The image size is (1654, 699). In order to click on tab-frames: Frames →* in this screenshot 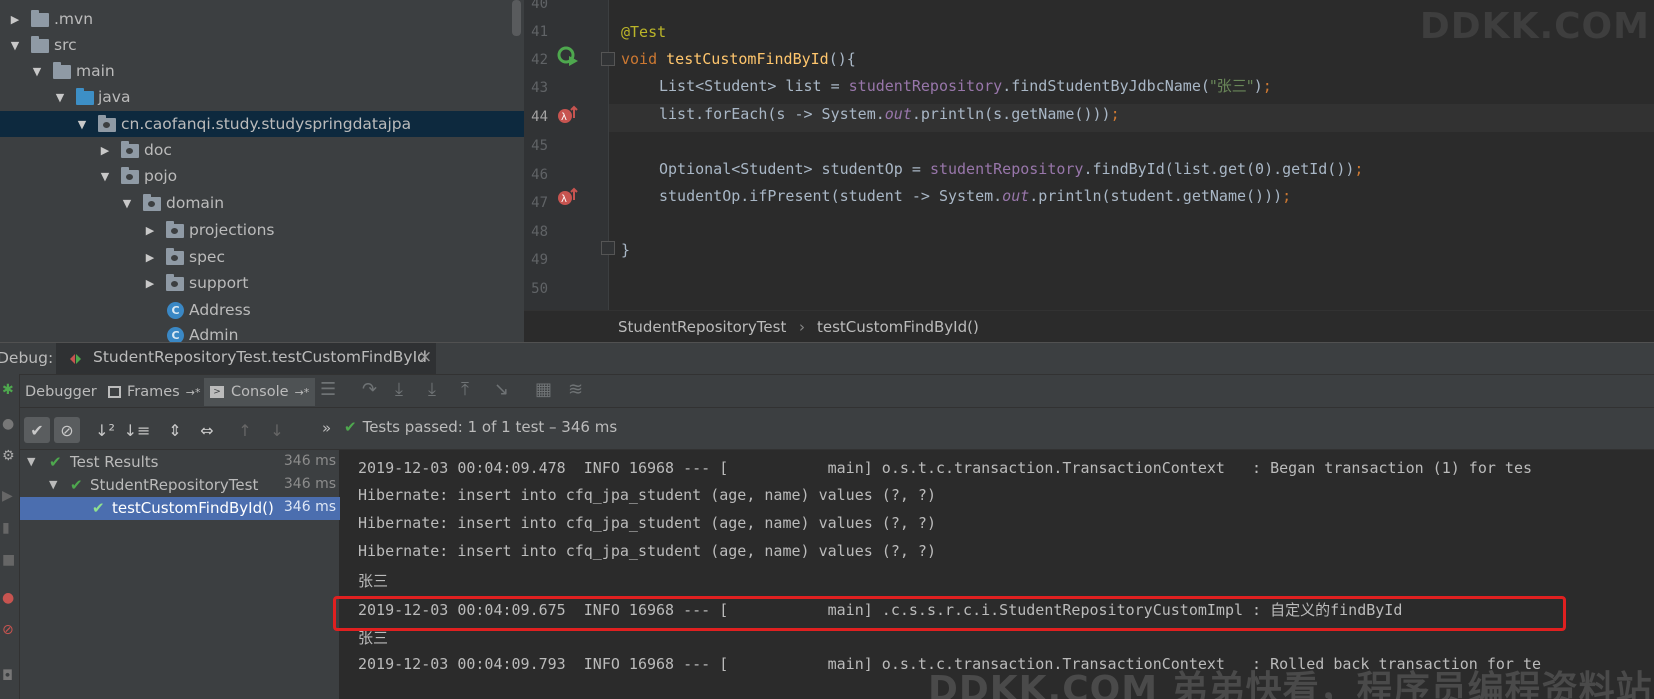, I will do `click(154, 392)`.